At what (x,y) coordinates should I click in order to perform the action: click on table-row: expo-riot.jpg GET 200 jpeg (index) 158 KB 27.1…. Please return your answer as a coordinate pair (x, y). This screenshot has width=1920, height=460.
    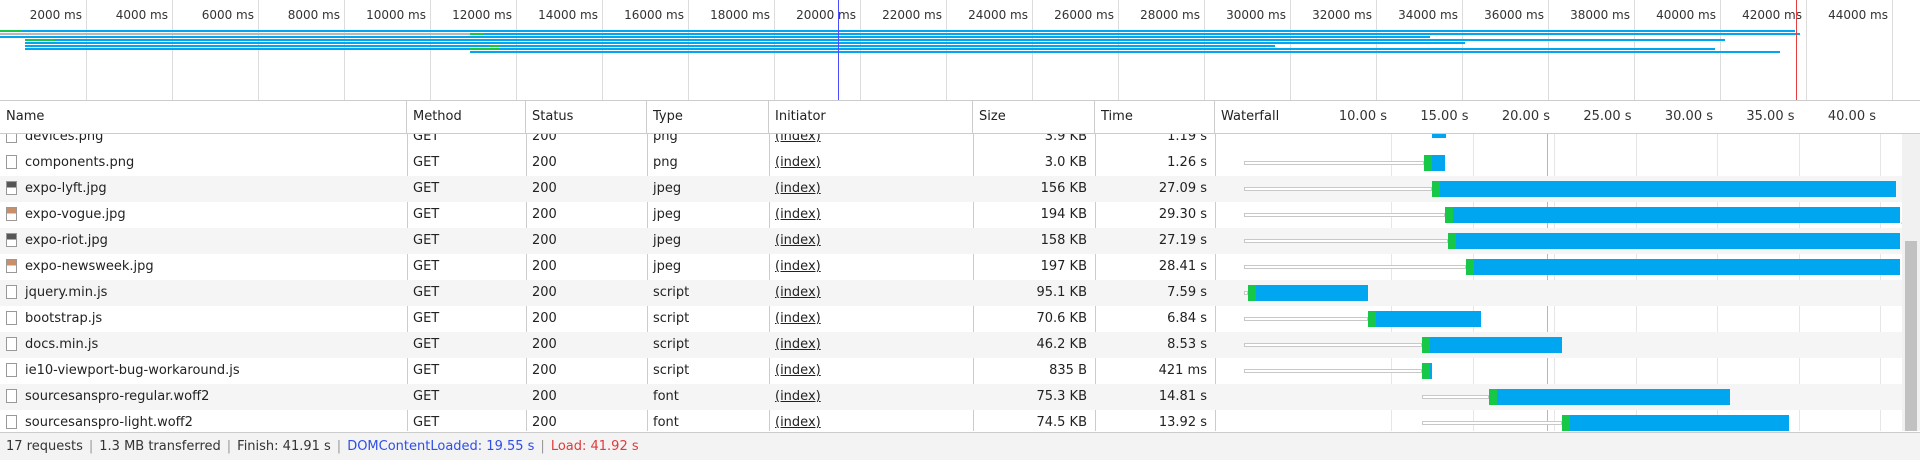
    Looking at the image, I should click on (951, 241).